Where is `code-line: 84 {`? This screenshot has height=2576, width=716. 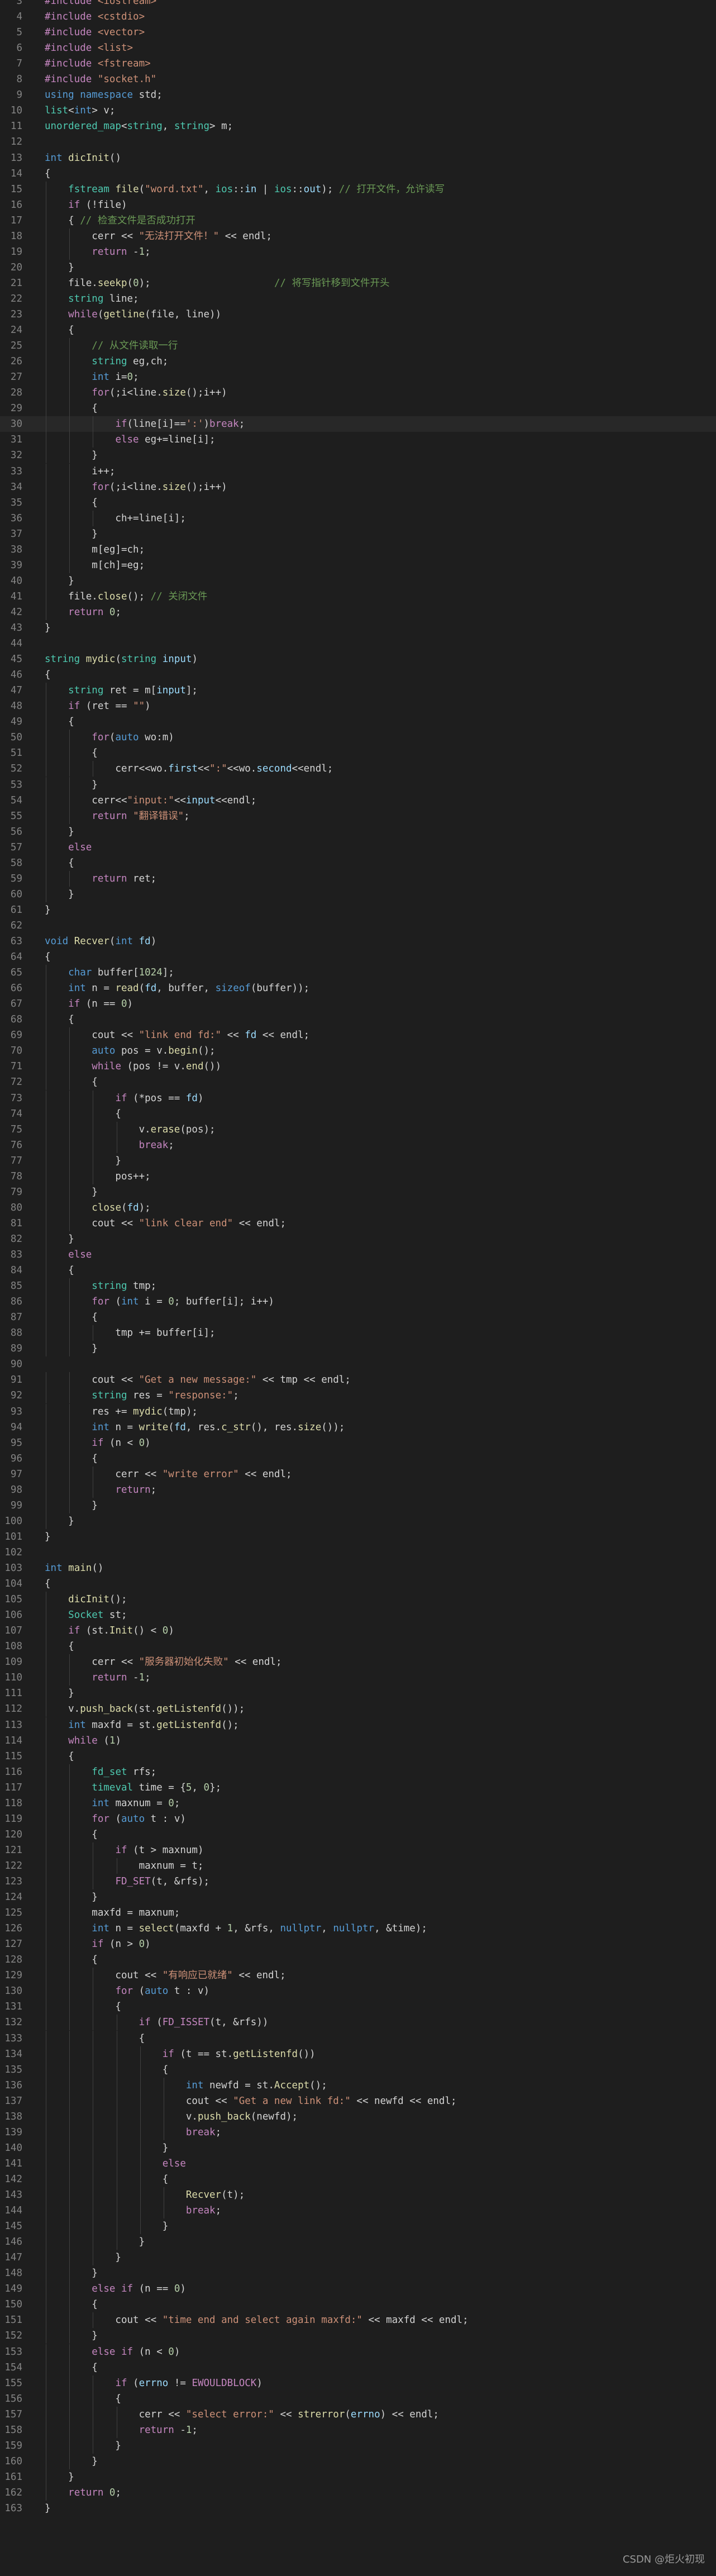
code-line: 84 { is located at coordinates (358, 1270).